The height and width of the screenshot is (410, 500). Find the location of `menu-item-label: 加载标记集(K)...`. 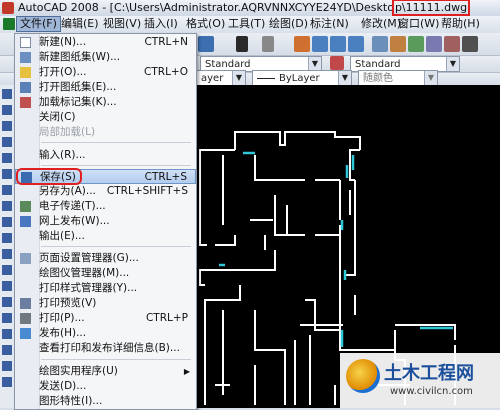

menu-item-label: 加载标记集(K)... is located at coordinates (78, 102).